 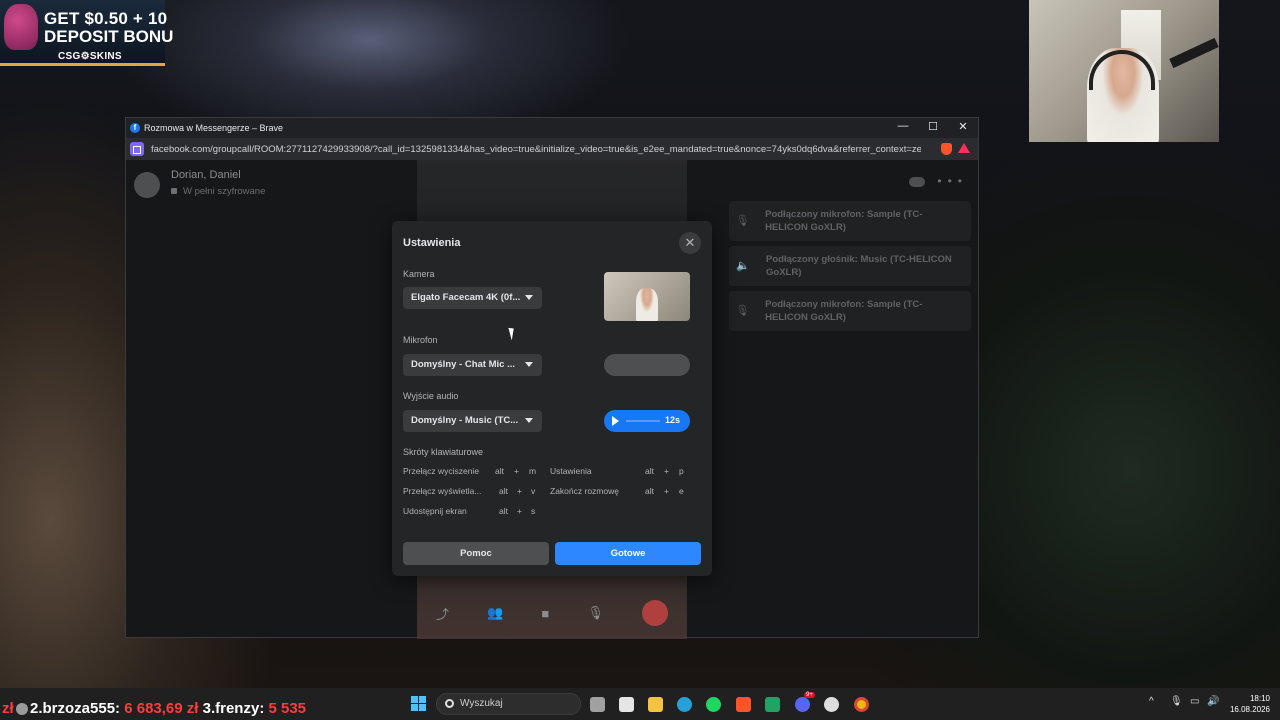 I want to click on help-button: Pomoc, so click(x=476, y=553).